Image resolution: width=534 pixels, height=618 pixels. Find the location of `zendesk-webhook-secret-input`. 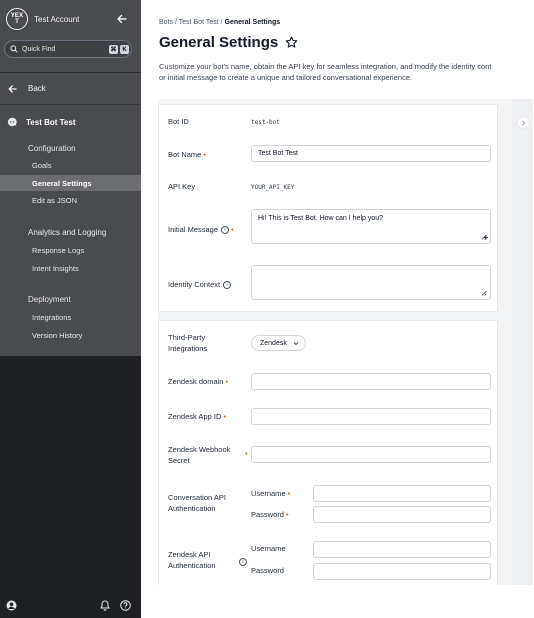

zendesk-webhook-secret-input is located at coordinates (371, 454).